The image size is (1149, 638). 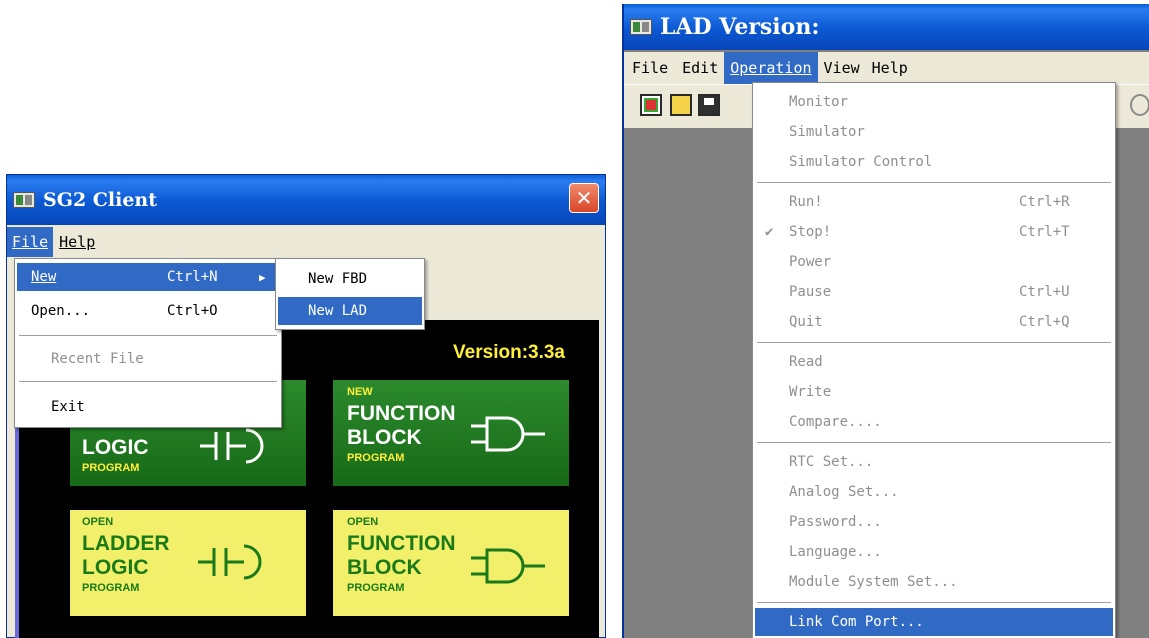 I want to click on menu-item-run: Run! Ctrl+R, so click(x=934, y=202).